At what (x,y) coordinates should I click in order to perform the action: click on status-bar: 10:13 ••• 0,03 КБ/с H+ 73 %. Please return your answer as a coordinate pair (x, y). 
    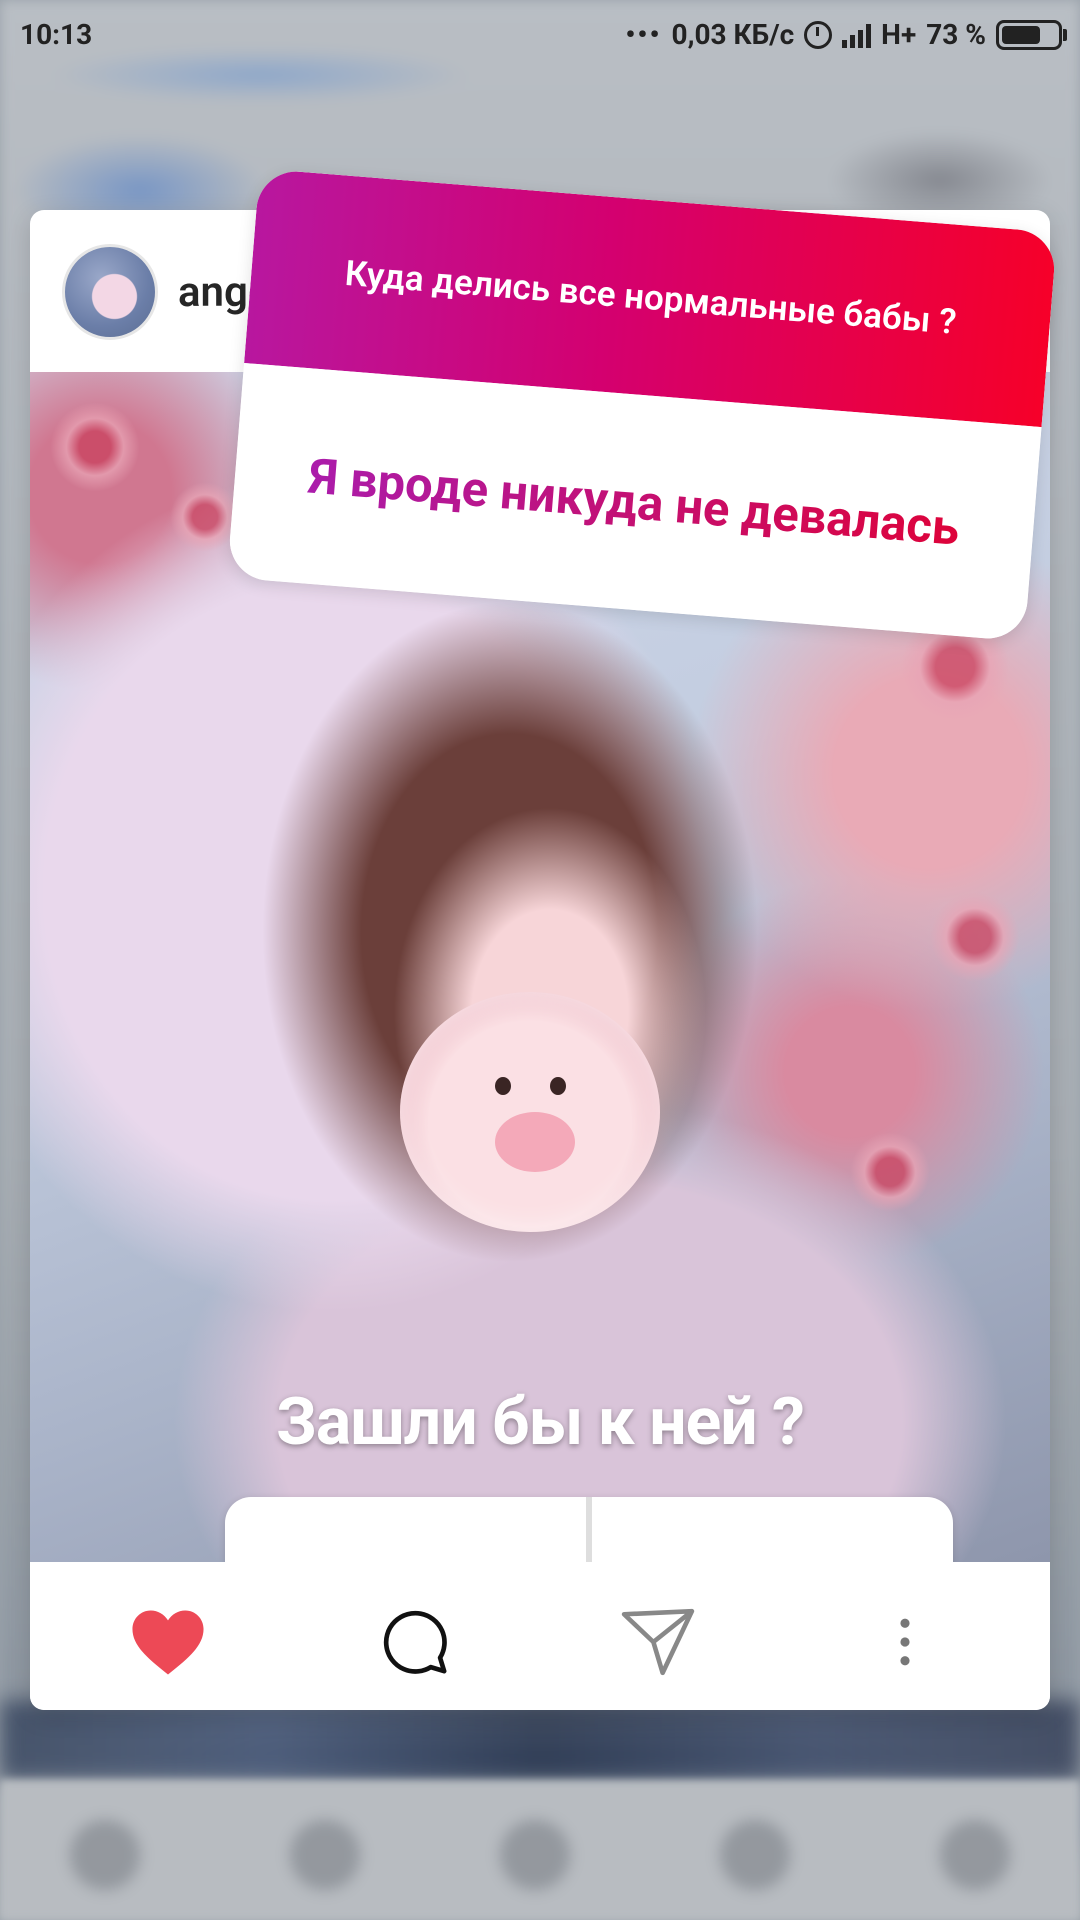
    Looking at the image, I should click on (540, 36).